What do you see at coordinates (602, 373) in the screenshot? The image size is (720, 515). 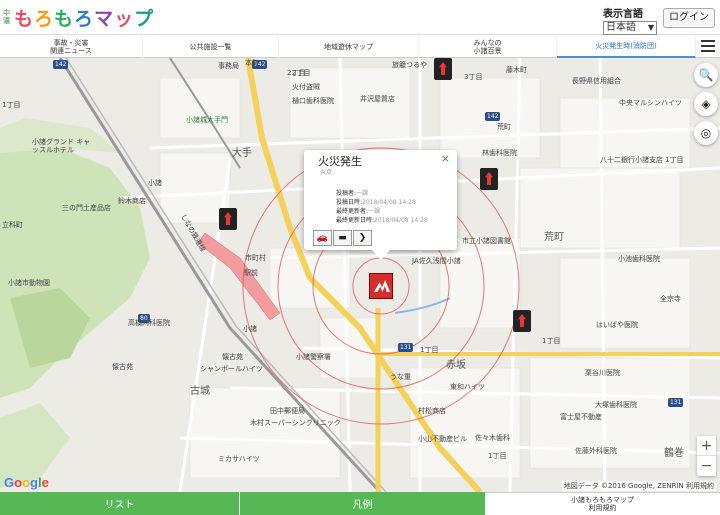 I see `map-label: 栗谷川医院` at bounding box center [602, 373].